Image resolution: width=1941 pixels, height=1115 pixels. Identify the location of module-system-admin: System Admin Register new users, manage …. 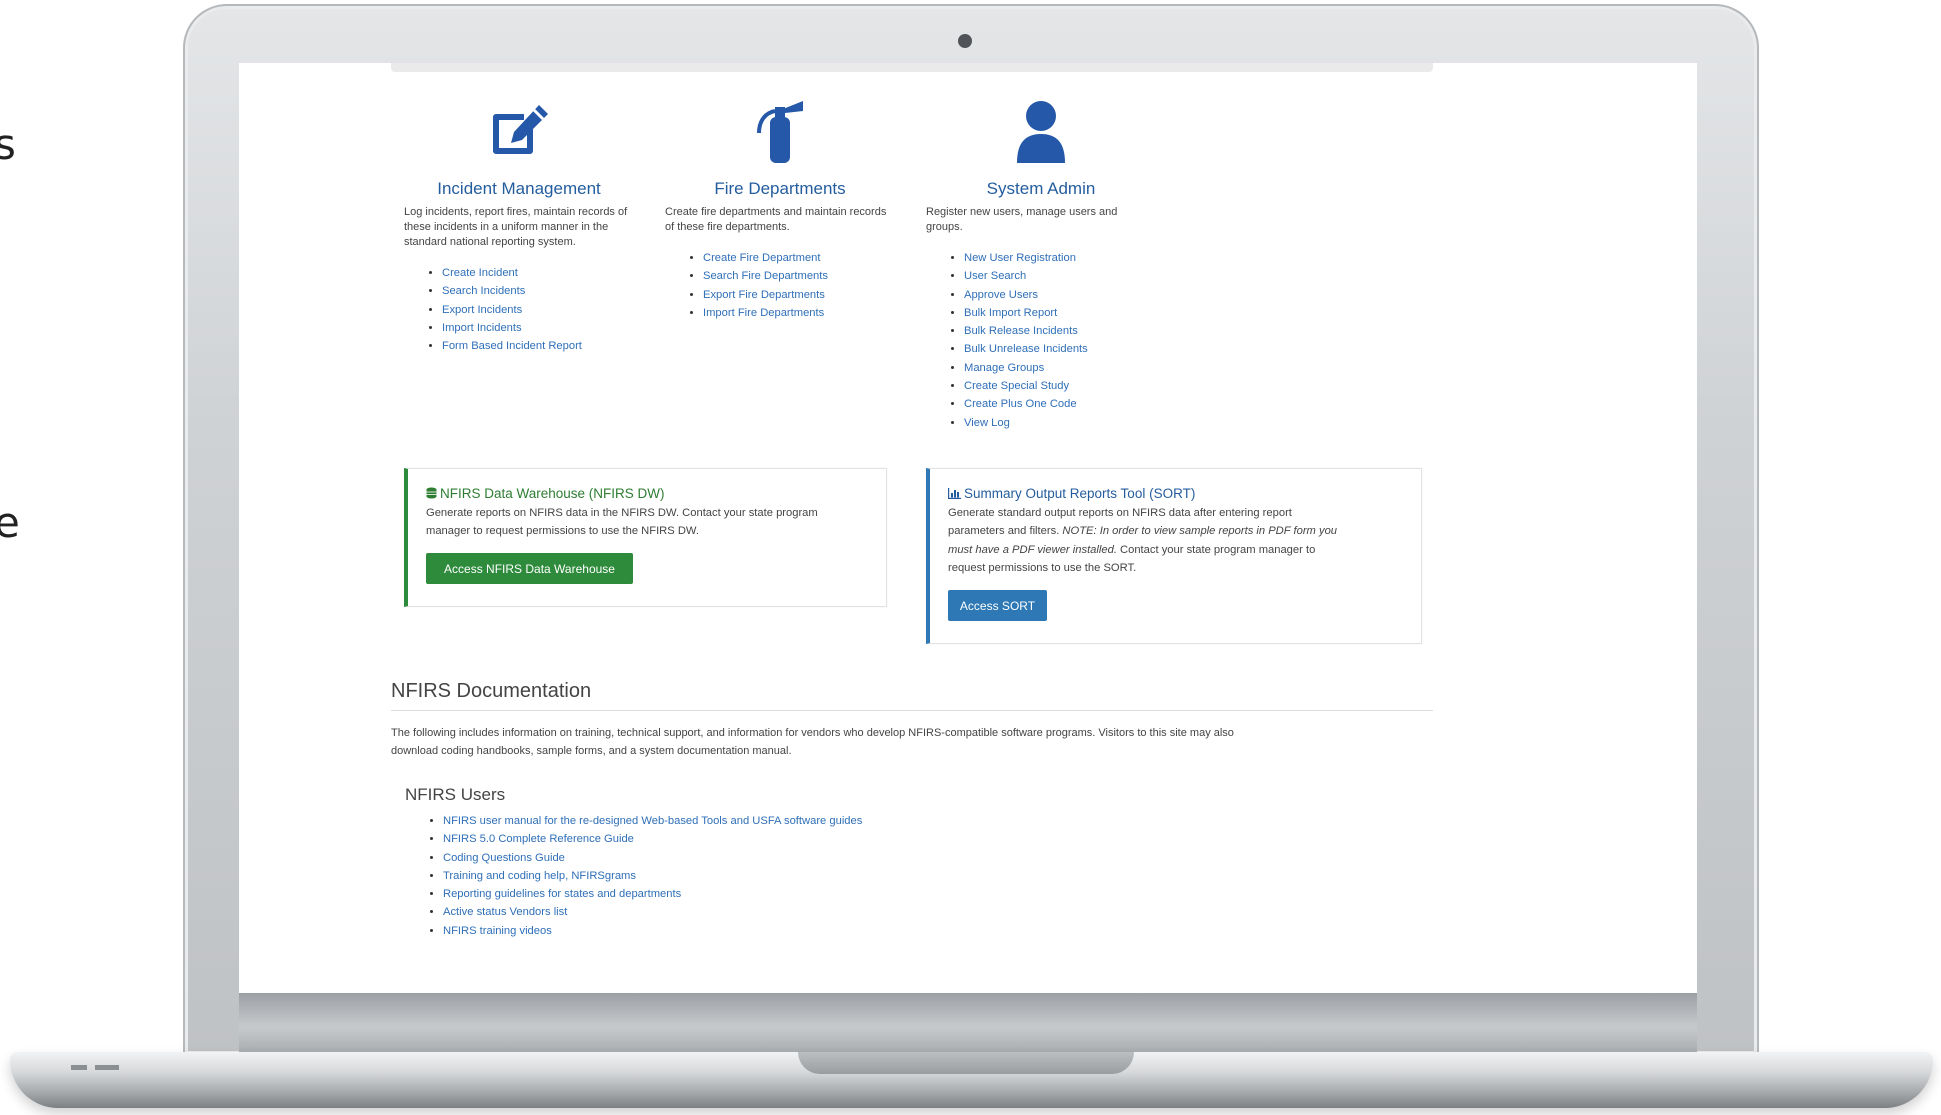
(1041, 265).